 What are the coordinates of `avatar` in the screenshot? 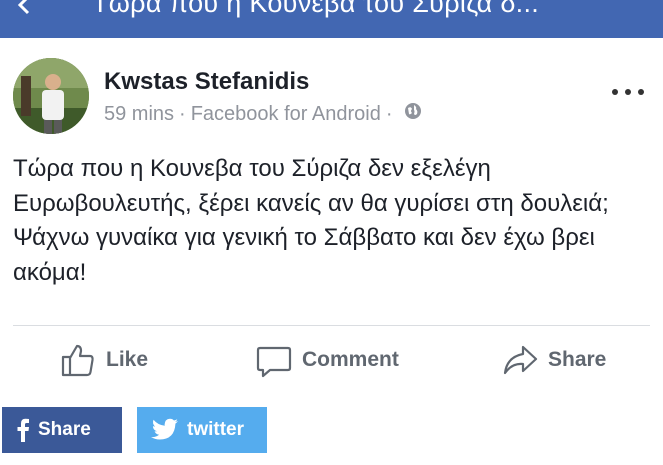 It's located at (51, 96).